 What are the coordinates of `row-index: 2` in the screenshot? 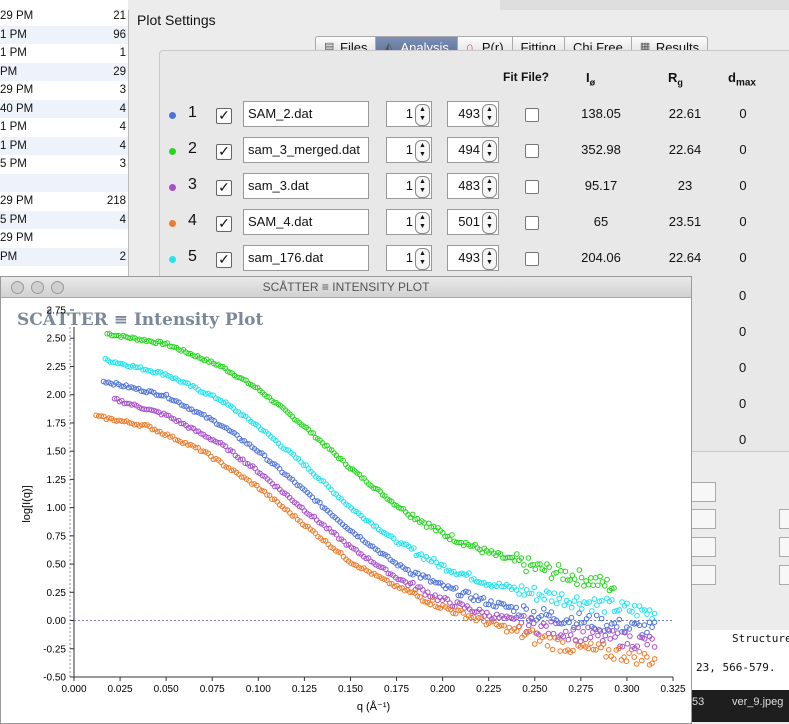 It's located at (192, 148).